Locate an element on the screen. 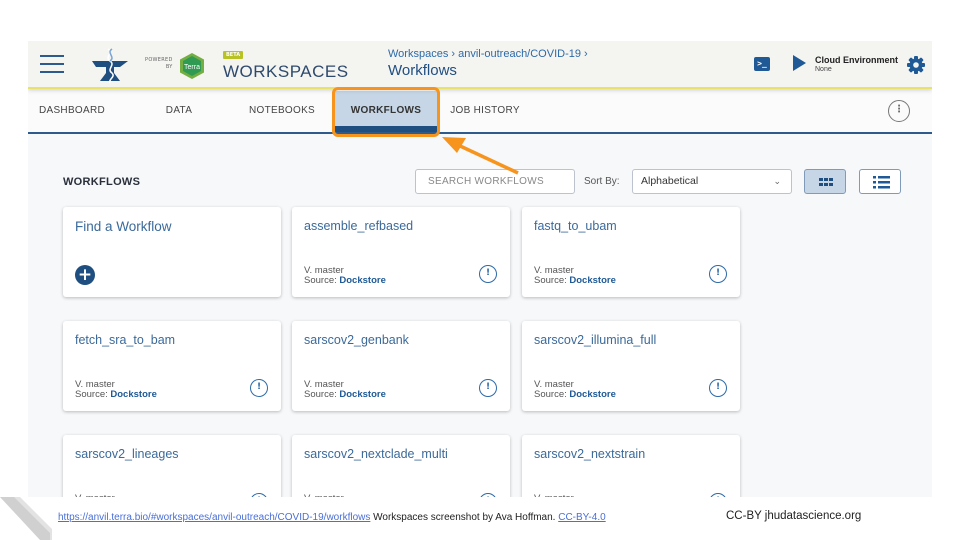 This screenshot has width=960, height=540. gear-icon is located at coordinates (916, 65).